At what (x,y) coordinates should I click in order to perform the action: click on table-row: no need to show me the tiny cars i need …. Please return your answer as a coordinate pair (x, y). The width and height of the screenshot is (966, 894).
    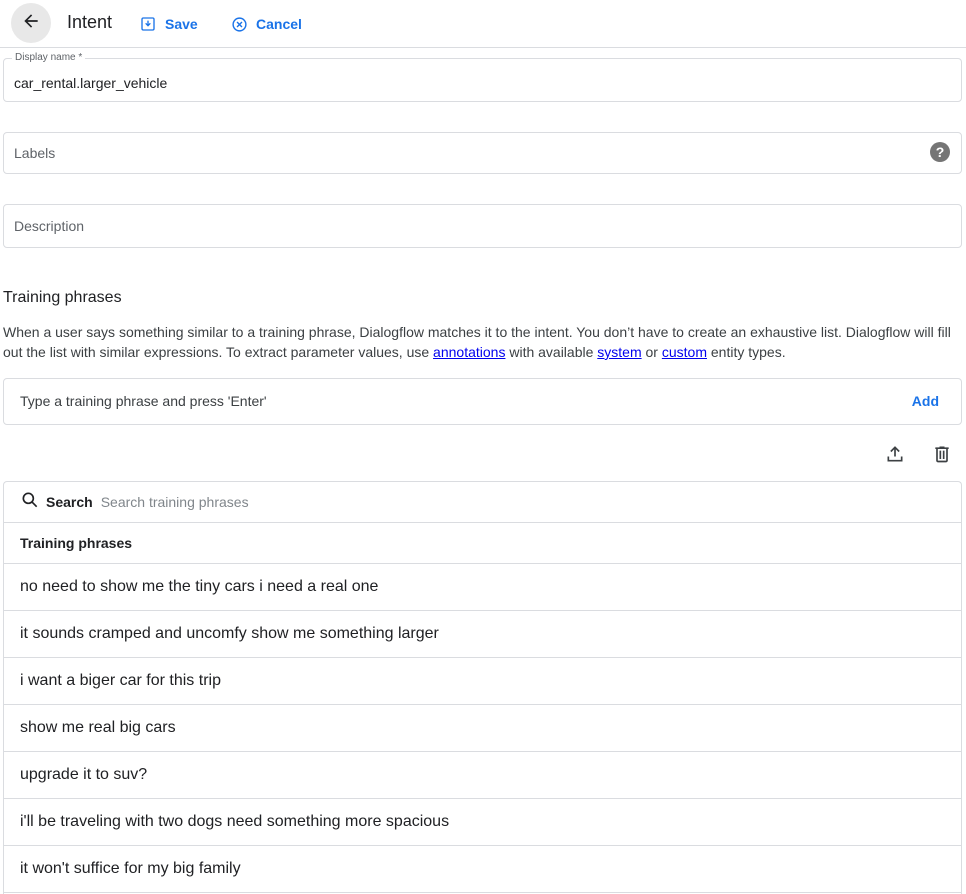
    Looking at the image, I should click on (482, 587).